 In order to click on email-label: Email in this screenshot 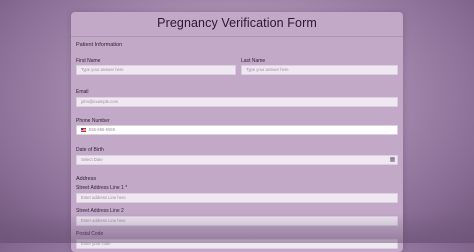, I will do `click(82, 92)`.